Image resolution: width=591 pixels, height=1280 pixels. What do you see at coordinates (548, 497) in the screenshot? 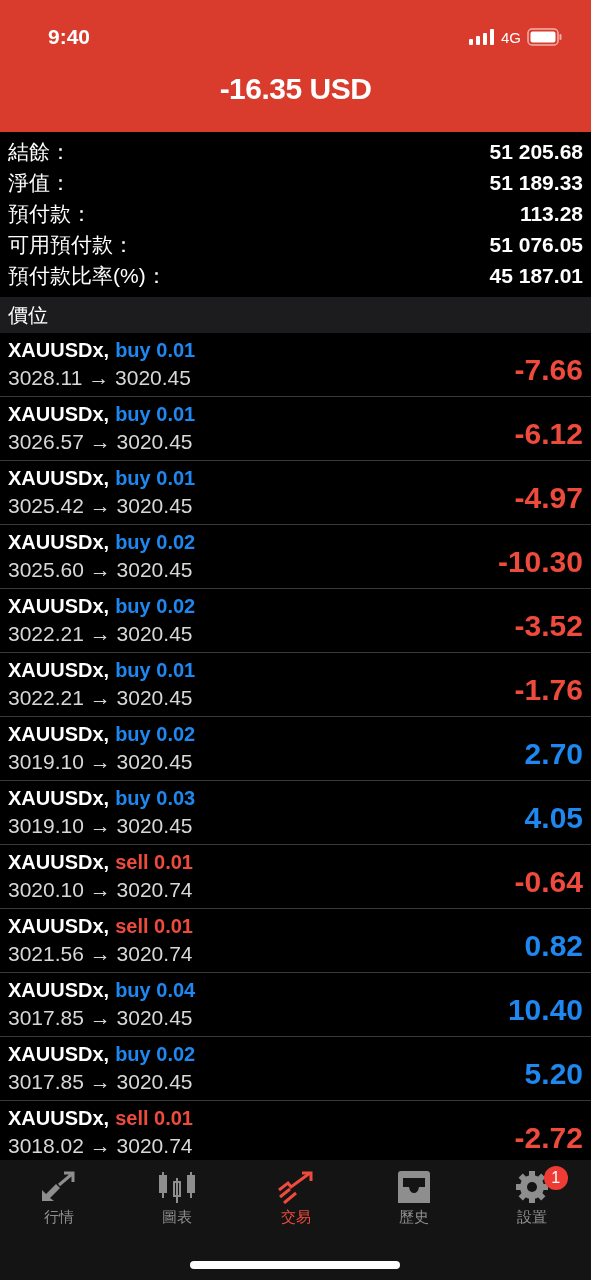
I see `profit-value: -4.97` at bounding box center [548, 497].